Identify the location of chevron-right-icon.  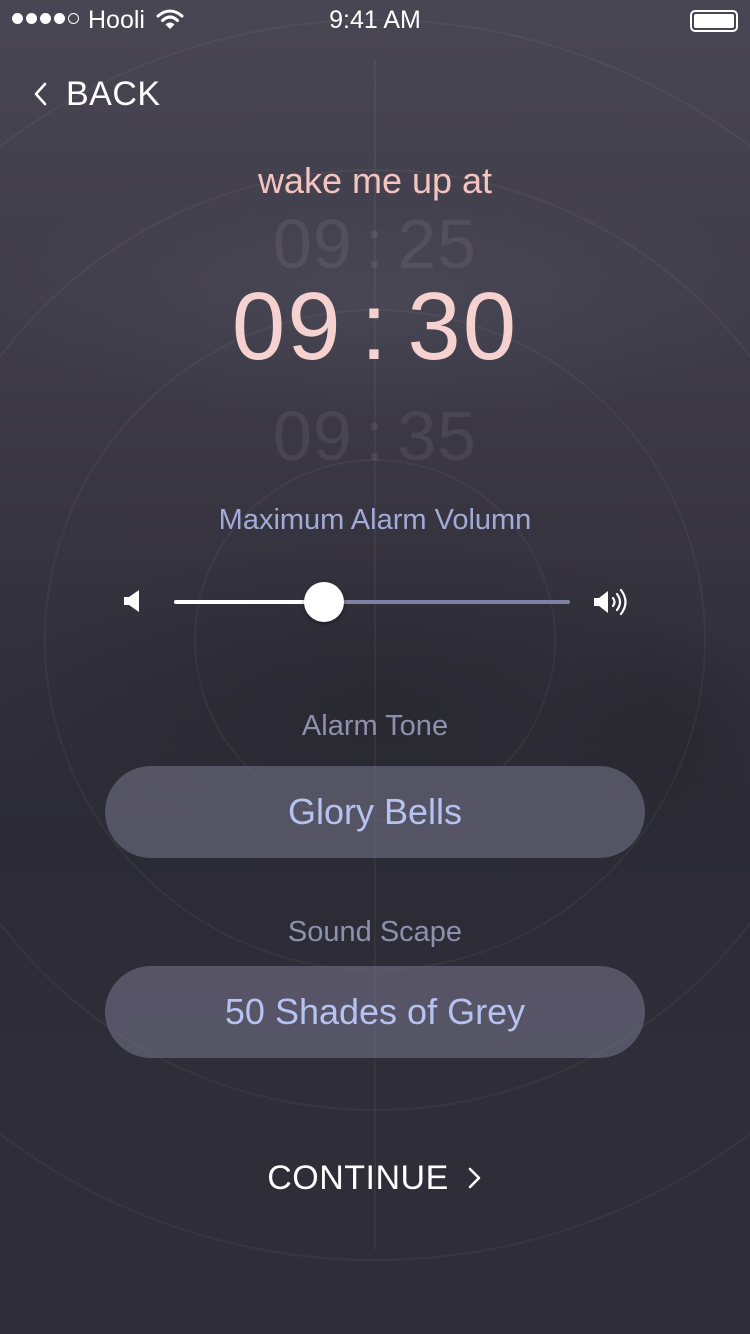
(474, 1178).